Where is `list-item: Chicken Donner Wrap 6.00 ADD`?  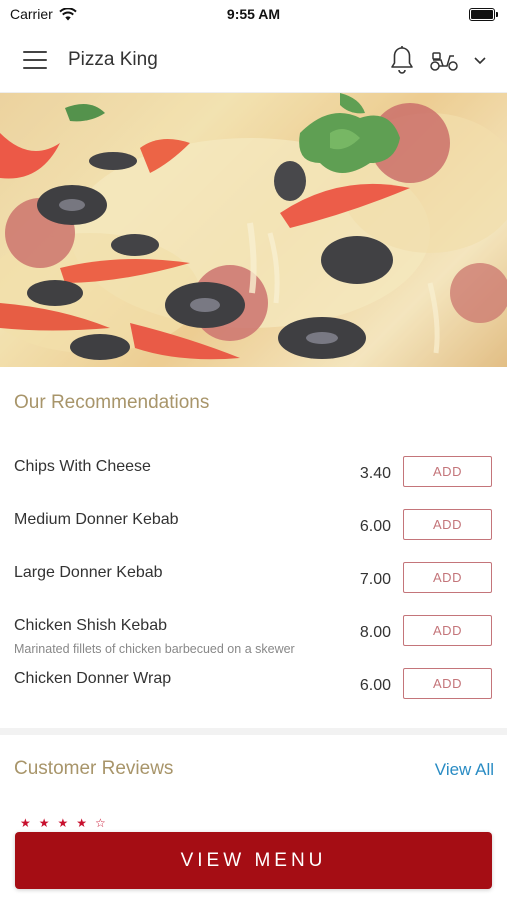
list-item: Chicken Donner Wrap 6.00 ADD is located at coordinates (253, 684).